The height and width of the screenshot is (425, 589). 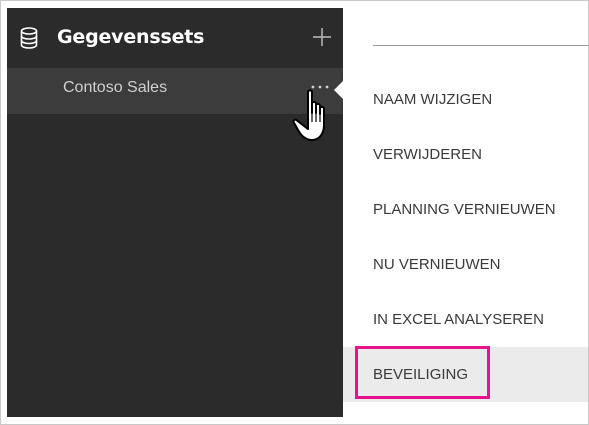 I want to click on dataset-item-contoso-sales: Contoso Sales, so click(x=175, y=91).